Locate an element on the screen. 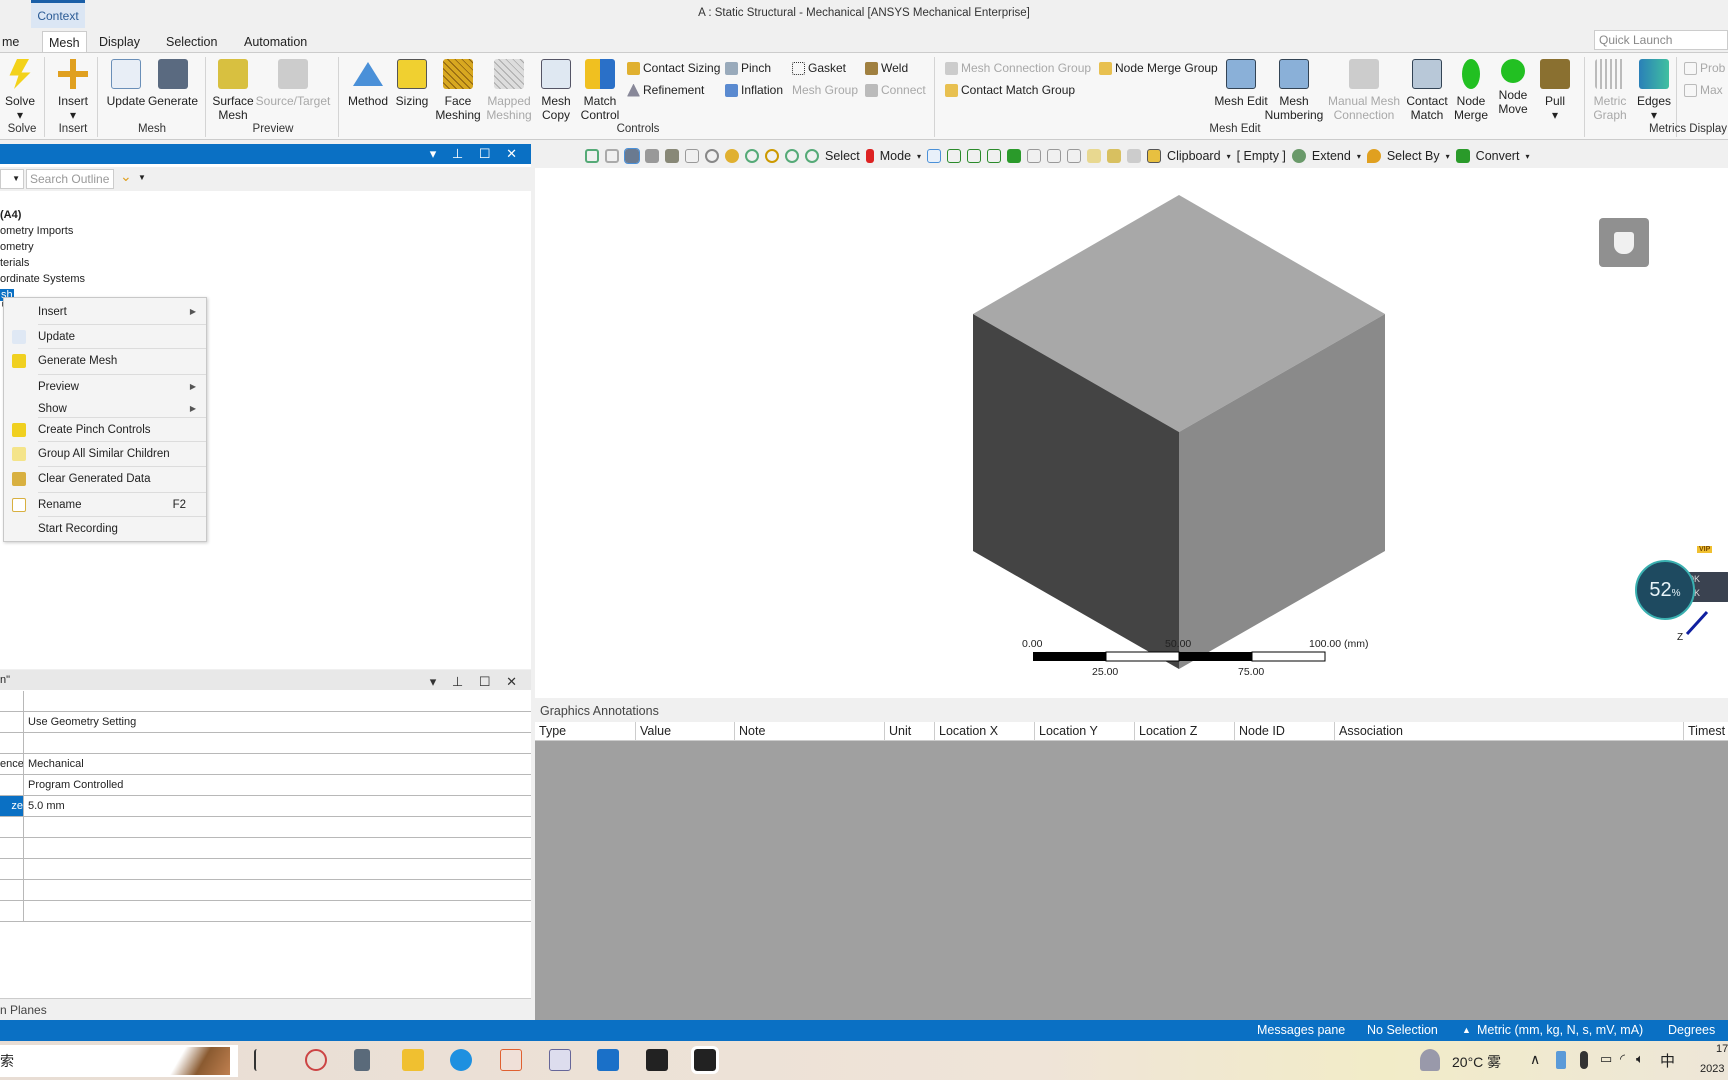 This screenshot has height=1080, width=1728. connect-button: Connect is located at coordinates (895, 90).